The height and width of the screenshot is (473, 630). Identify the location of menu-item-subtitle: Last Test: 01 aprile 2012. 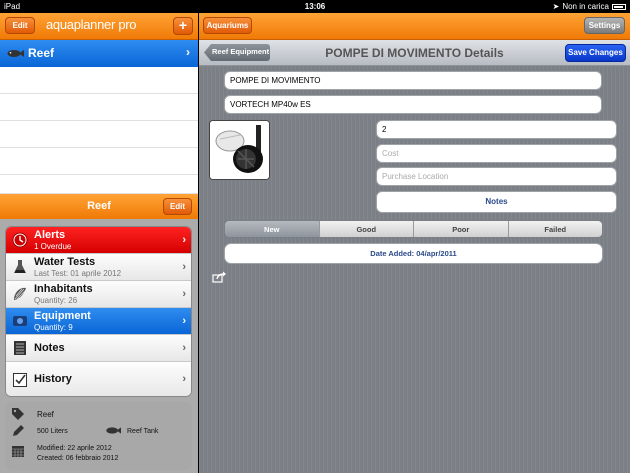
(78, 273).